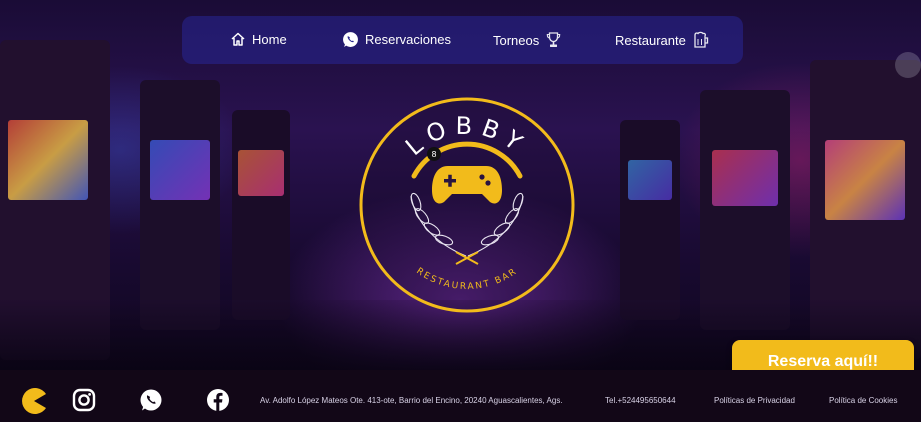 Image resolution: width=921 pixels, height=422 pixels. What do you see at coordinates (462, 40) in the screenshot?
I see `top-navbar: Home Reservaciones Torneos Restaurante` at bounding box center [462, 40].